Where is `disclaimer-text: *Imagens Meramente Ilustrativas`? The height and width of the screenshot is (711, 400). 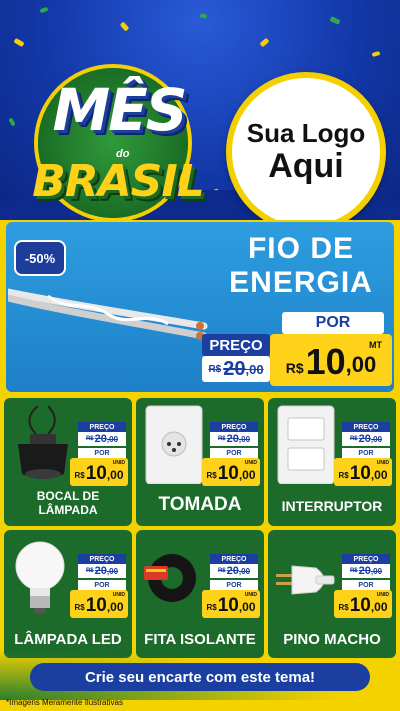 disclaimer-text: *Imagens Meramente Ilustrativas is located at coordinates (64, 702).